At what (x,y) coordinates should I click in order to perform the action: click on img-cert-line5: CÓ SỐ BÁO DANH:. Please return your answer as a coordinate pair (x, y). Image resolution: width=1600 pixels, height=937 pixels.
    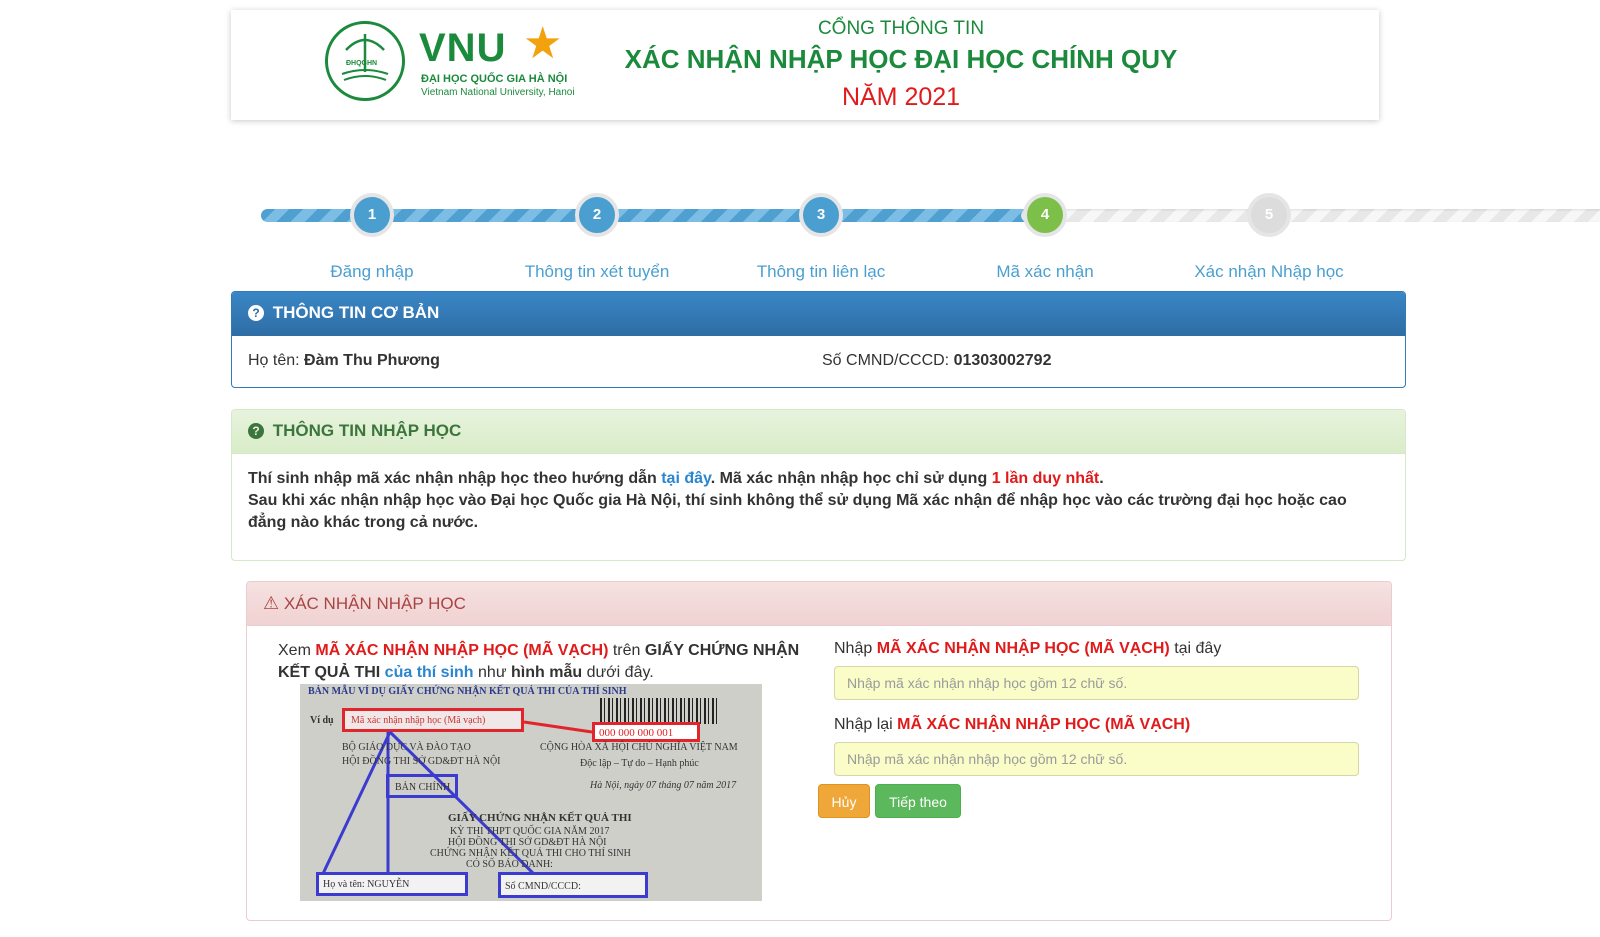
    Looking at the image, I should click on (509, 864).